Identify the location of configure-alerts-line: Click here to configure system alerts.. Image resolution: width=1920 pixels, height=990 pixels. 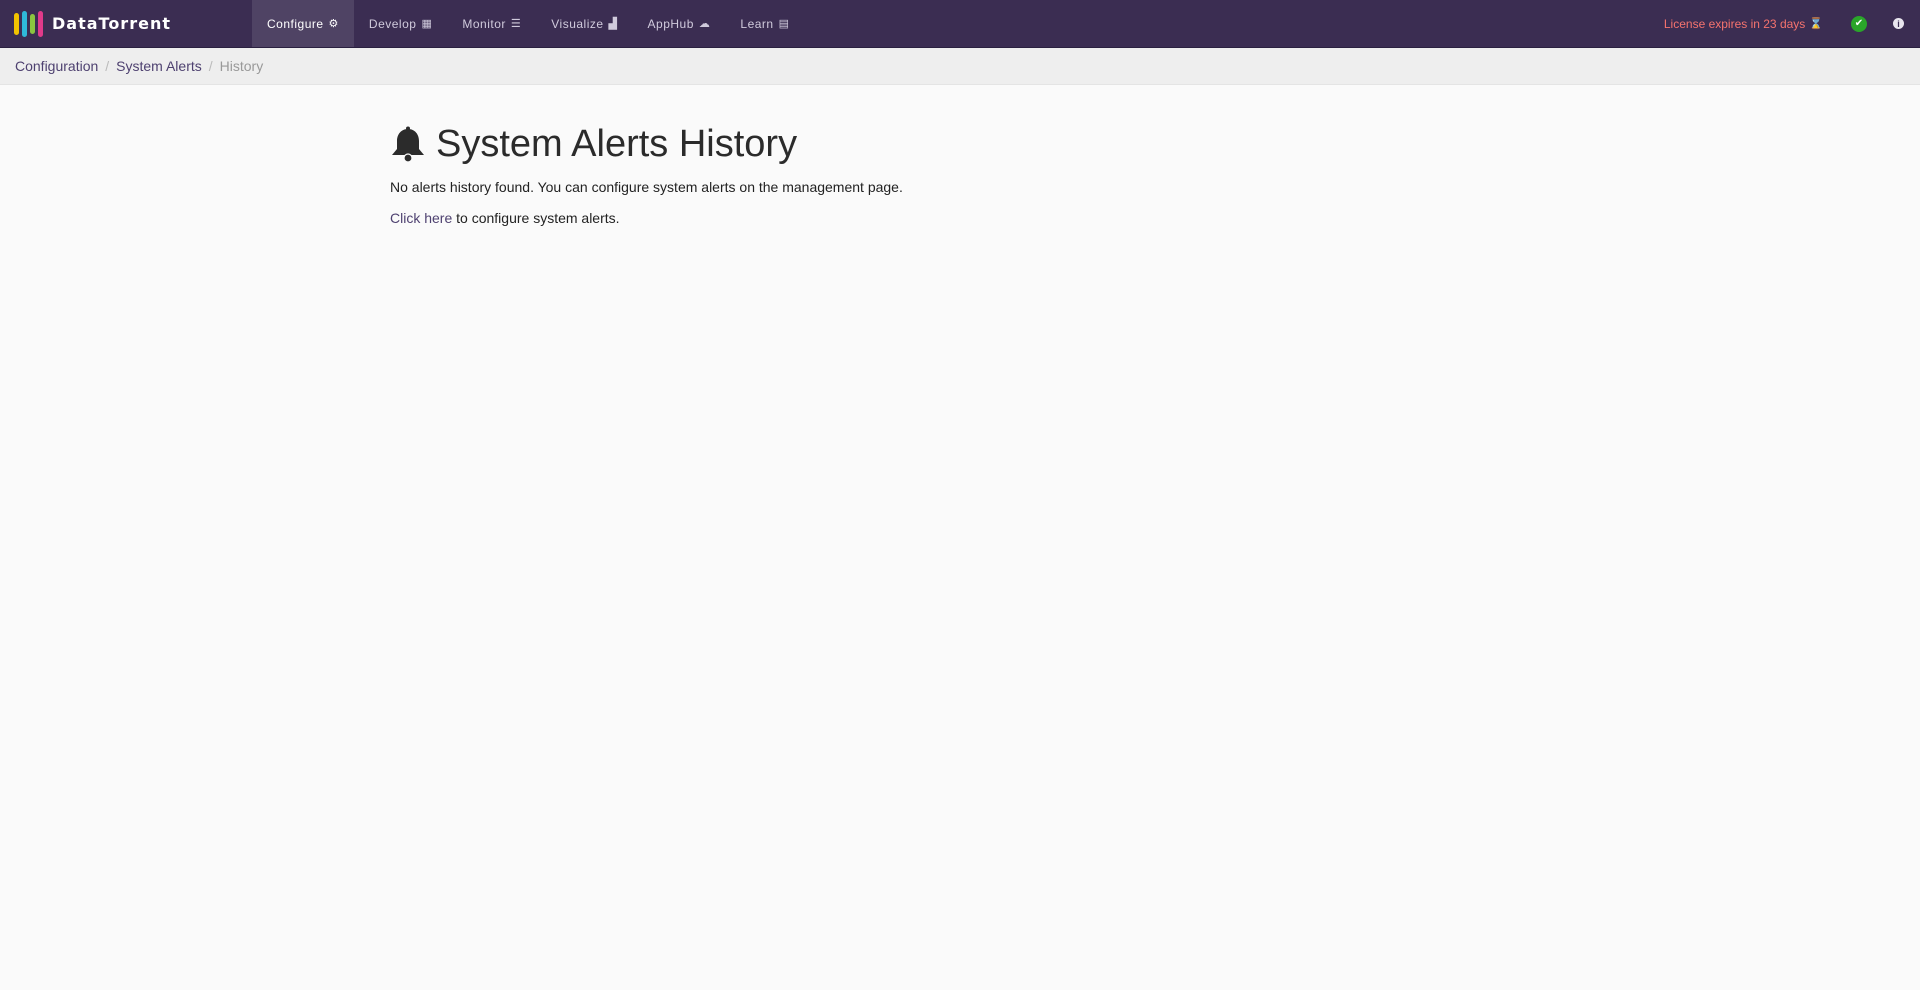
(1155, 218).